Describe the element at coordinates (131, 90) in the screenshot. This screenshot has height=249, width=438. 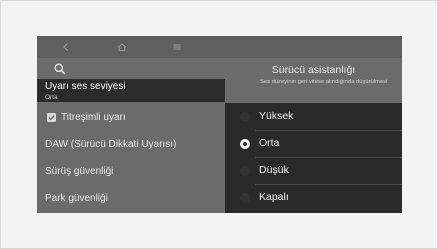
I see `menu-item-alert-volume: Uyarı ses seviyesi Orta` at that location.